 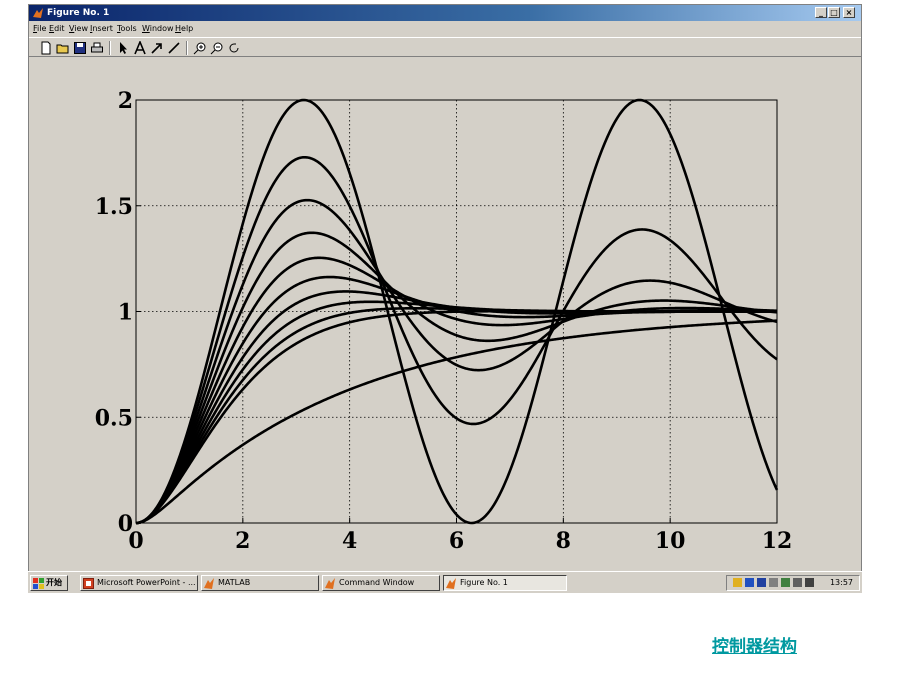 I want to click on menu-view: View, so click(x=78, y=28).